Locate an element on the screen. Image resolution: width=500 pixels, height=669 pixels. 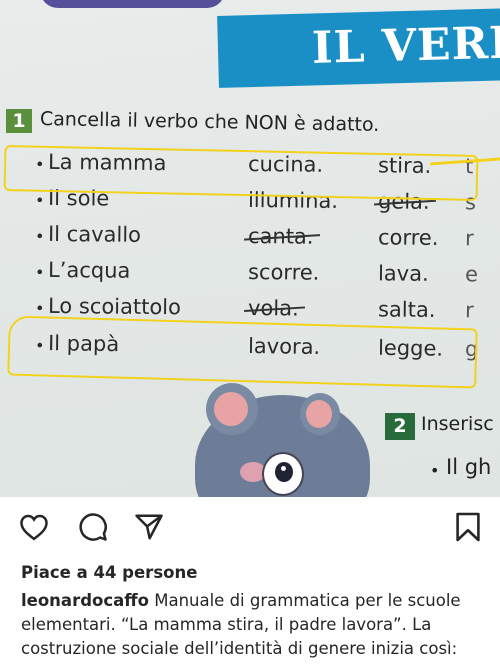
row-subject: L’acqua is located at coordinates (89, 270).